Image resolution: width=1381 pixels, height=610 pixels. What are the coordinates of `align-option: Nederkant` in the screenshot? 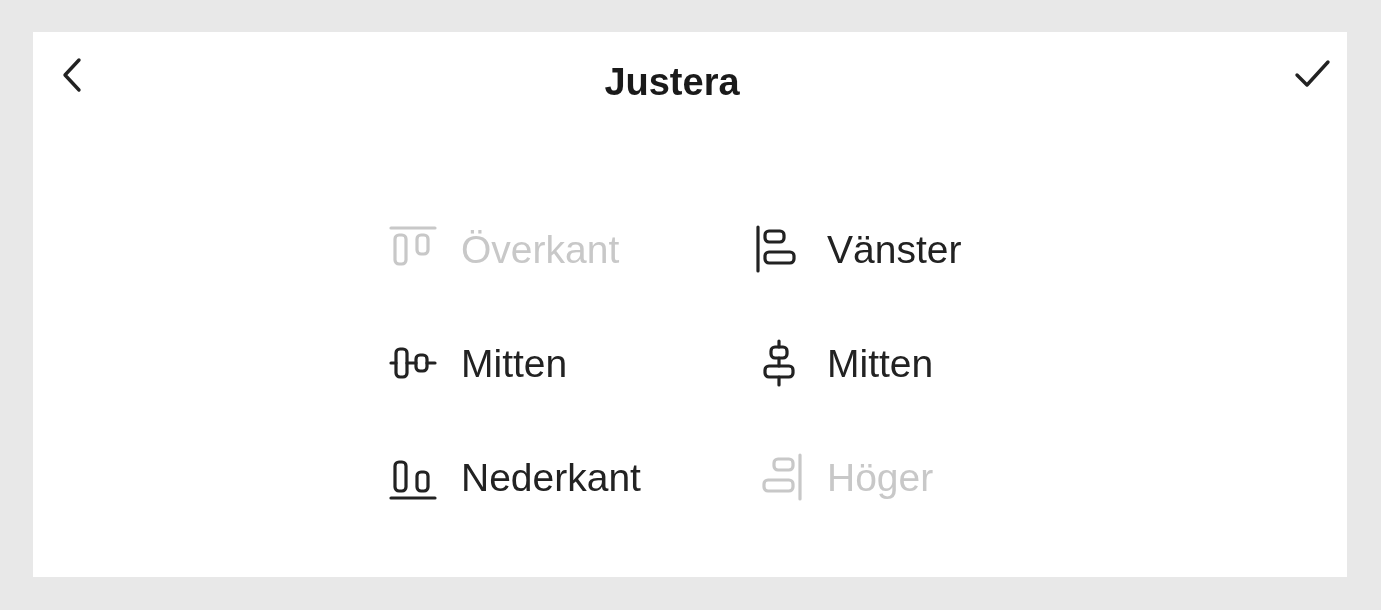 It's located at (515, 477).